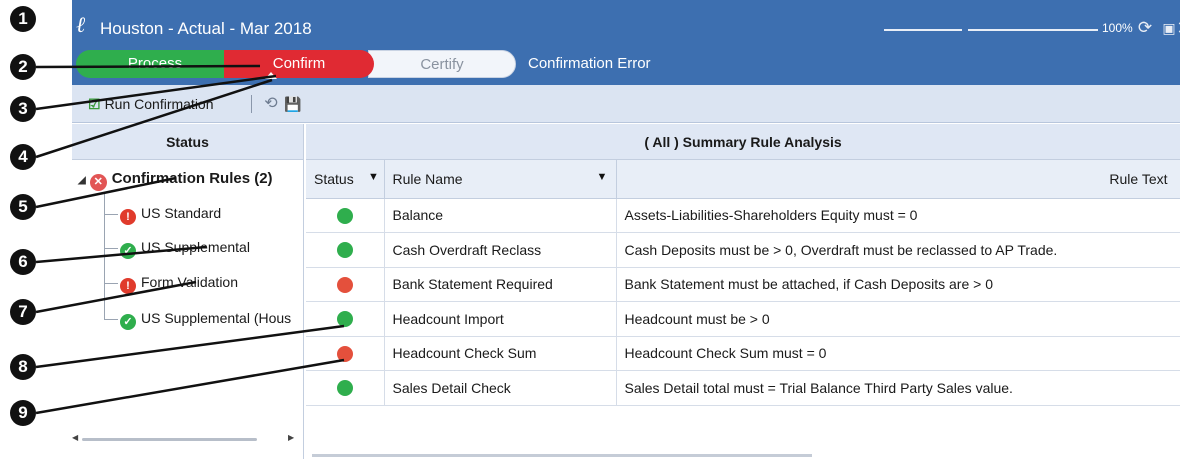  What do you see at coordinates (251, 104) in the screenshot?
I see `toolbar-divider` at bounding box center [251, 104].